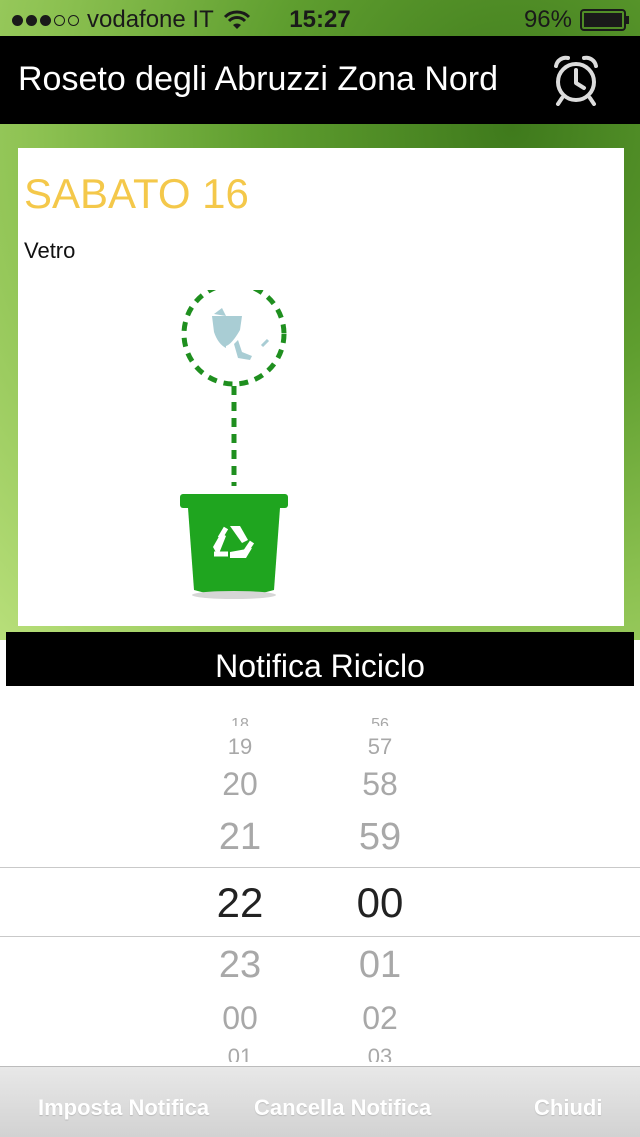 This screenshot has width=640, height=1137. What do you see at coordinates (240, 965) in the screenshot?
I see `hour-option: 23` at bounding box center [240, 965].